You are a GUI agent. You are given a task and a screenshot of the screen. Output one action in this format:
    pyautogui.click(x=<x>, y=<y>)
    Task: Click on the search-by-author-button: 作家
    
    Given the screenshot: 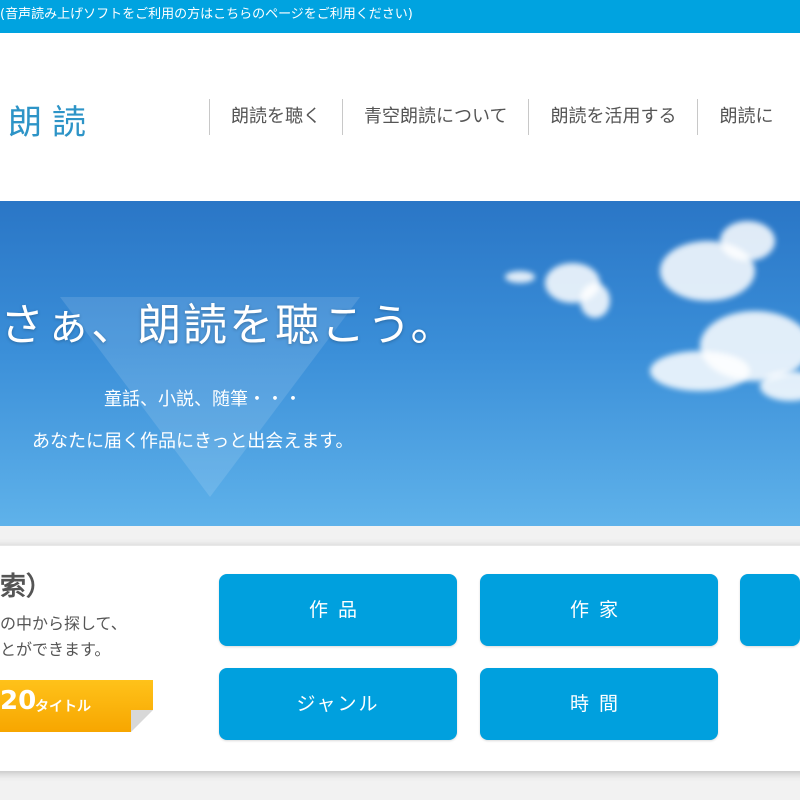 What is the action you would take?
    pyautogui.click(x=599, y=610)
    